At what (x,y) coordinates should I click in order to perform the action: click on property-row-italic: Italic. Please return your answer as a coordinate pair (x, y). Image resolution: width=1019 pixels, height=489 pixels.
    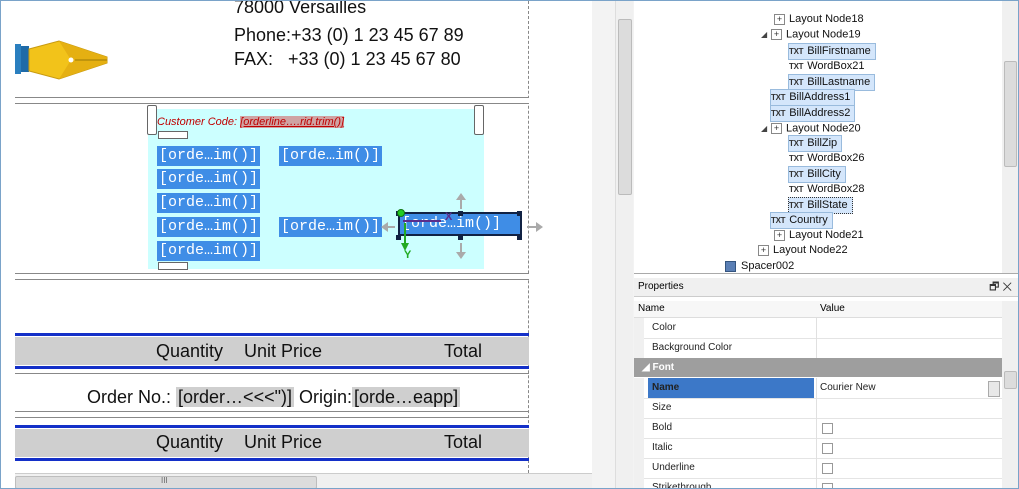
    Looking at the image, I should click on (818, 448).